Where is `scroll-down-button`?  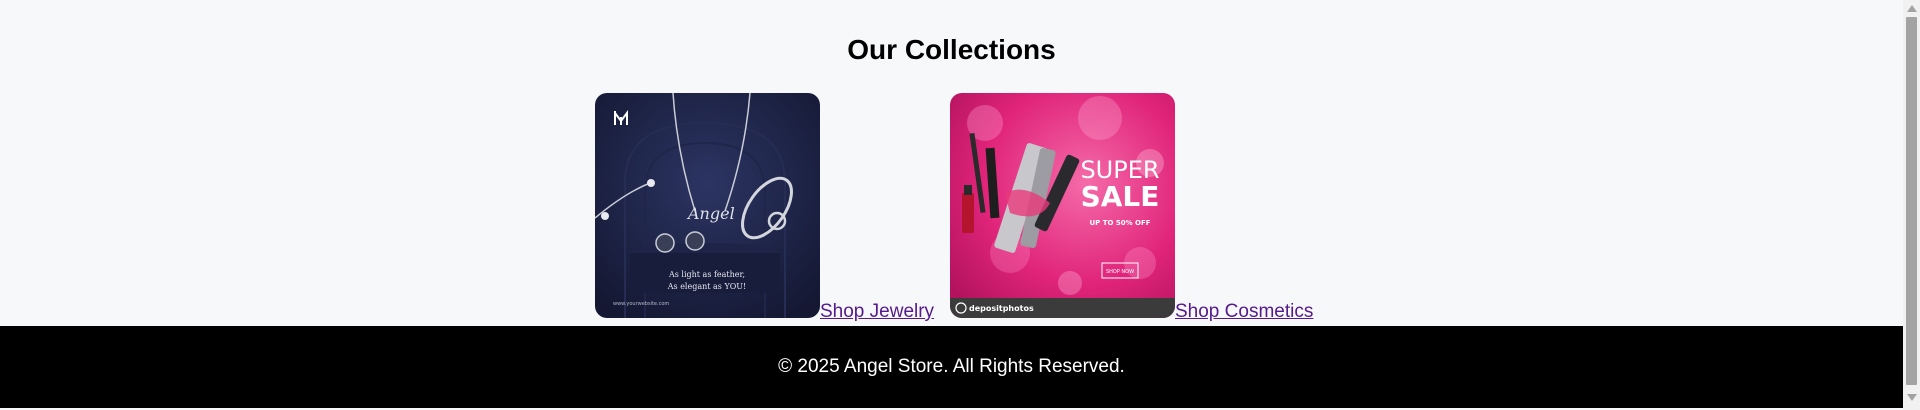 scroll-down-button is located at coordinates (1911, 397).